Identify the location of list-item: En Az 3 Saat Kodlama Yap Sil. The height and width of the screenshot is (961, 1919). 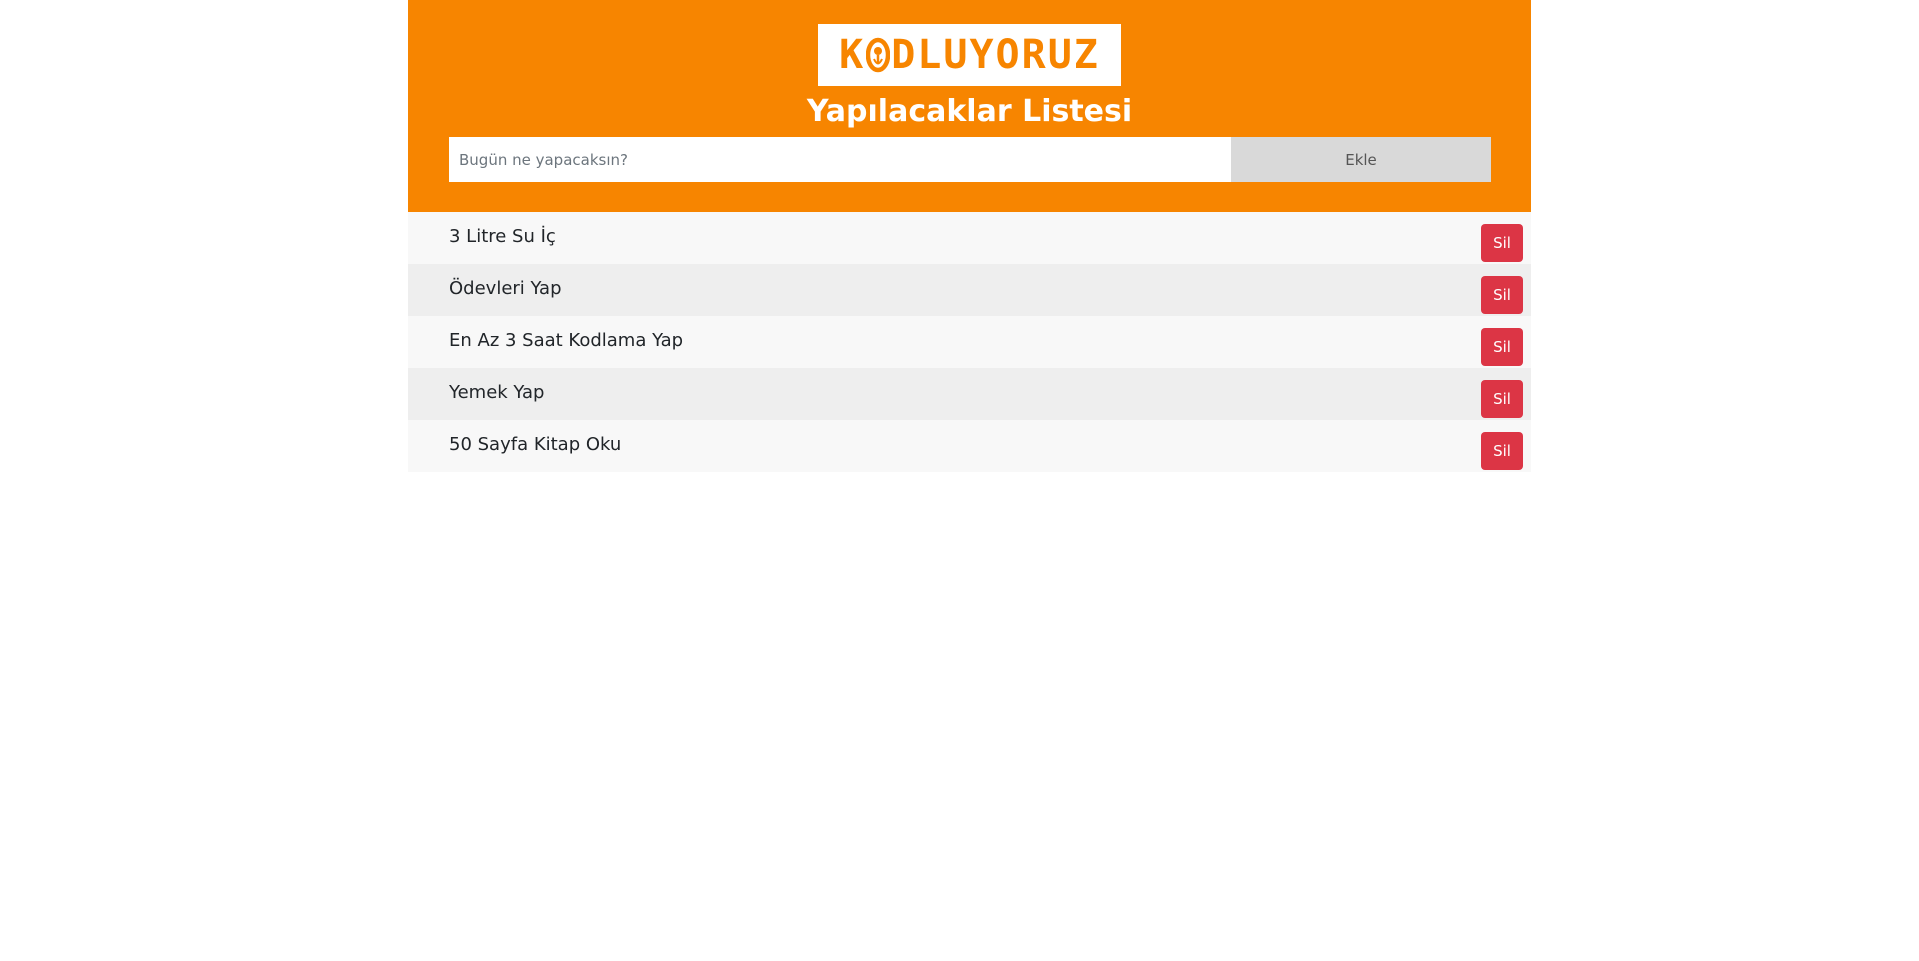
(969, 342).